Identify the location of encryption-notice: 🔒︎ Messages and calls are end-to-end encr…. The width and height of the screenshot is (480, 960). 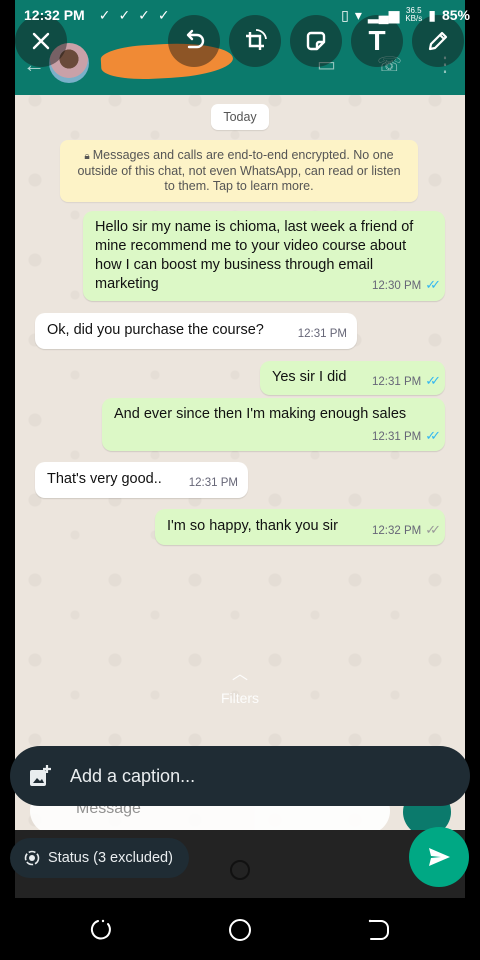
(239, 171).